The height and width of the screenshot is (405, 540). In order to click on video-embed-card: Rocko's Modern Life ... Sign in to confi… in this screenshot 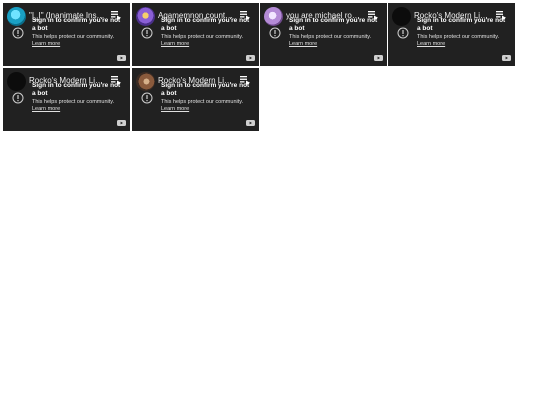, I will do `click(195, 99)`.